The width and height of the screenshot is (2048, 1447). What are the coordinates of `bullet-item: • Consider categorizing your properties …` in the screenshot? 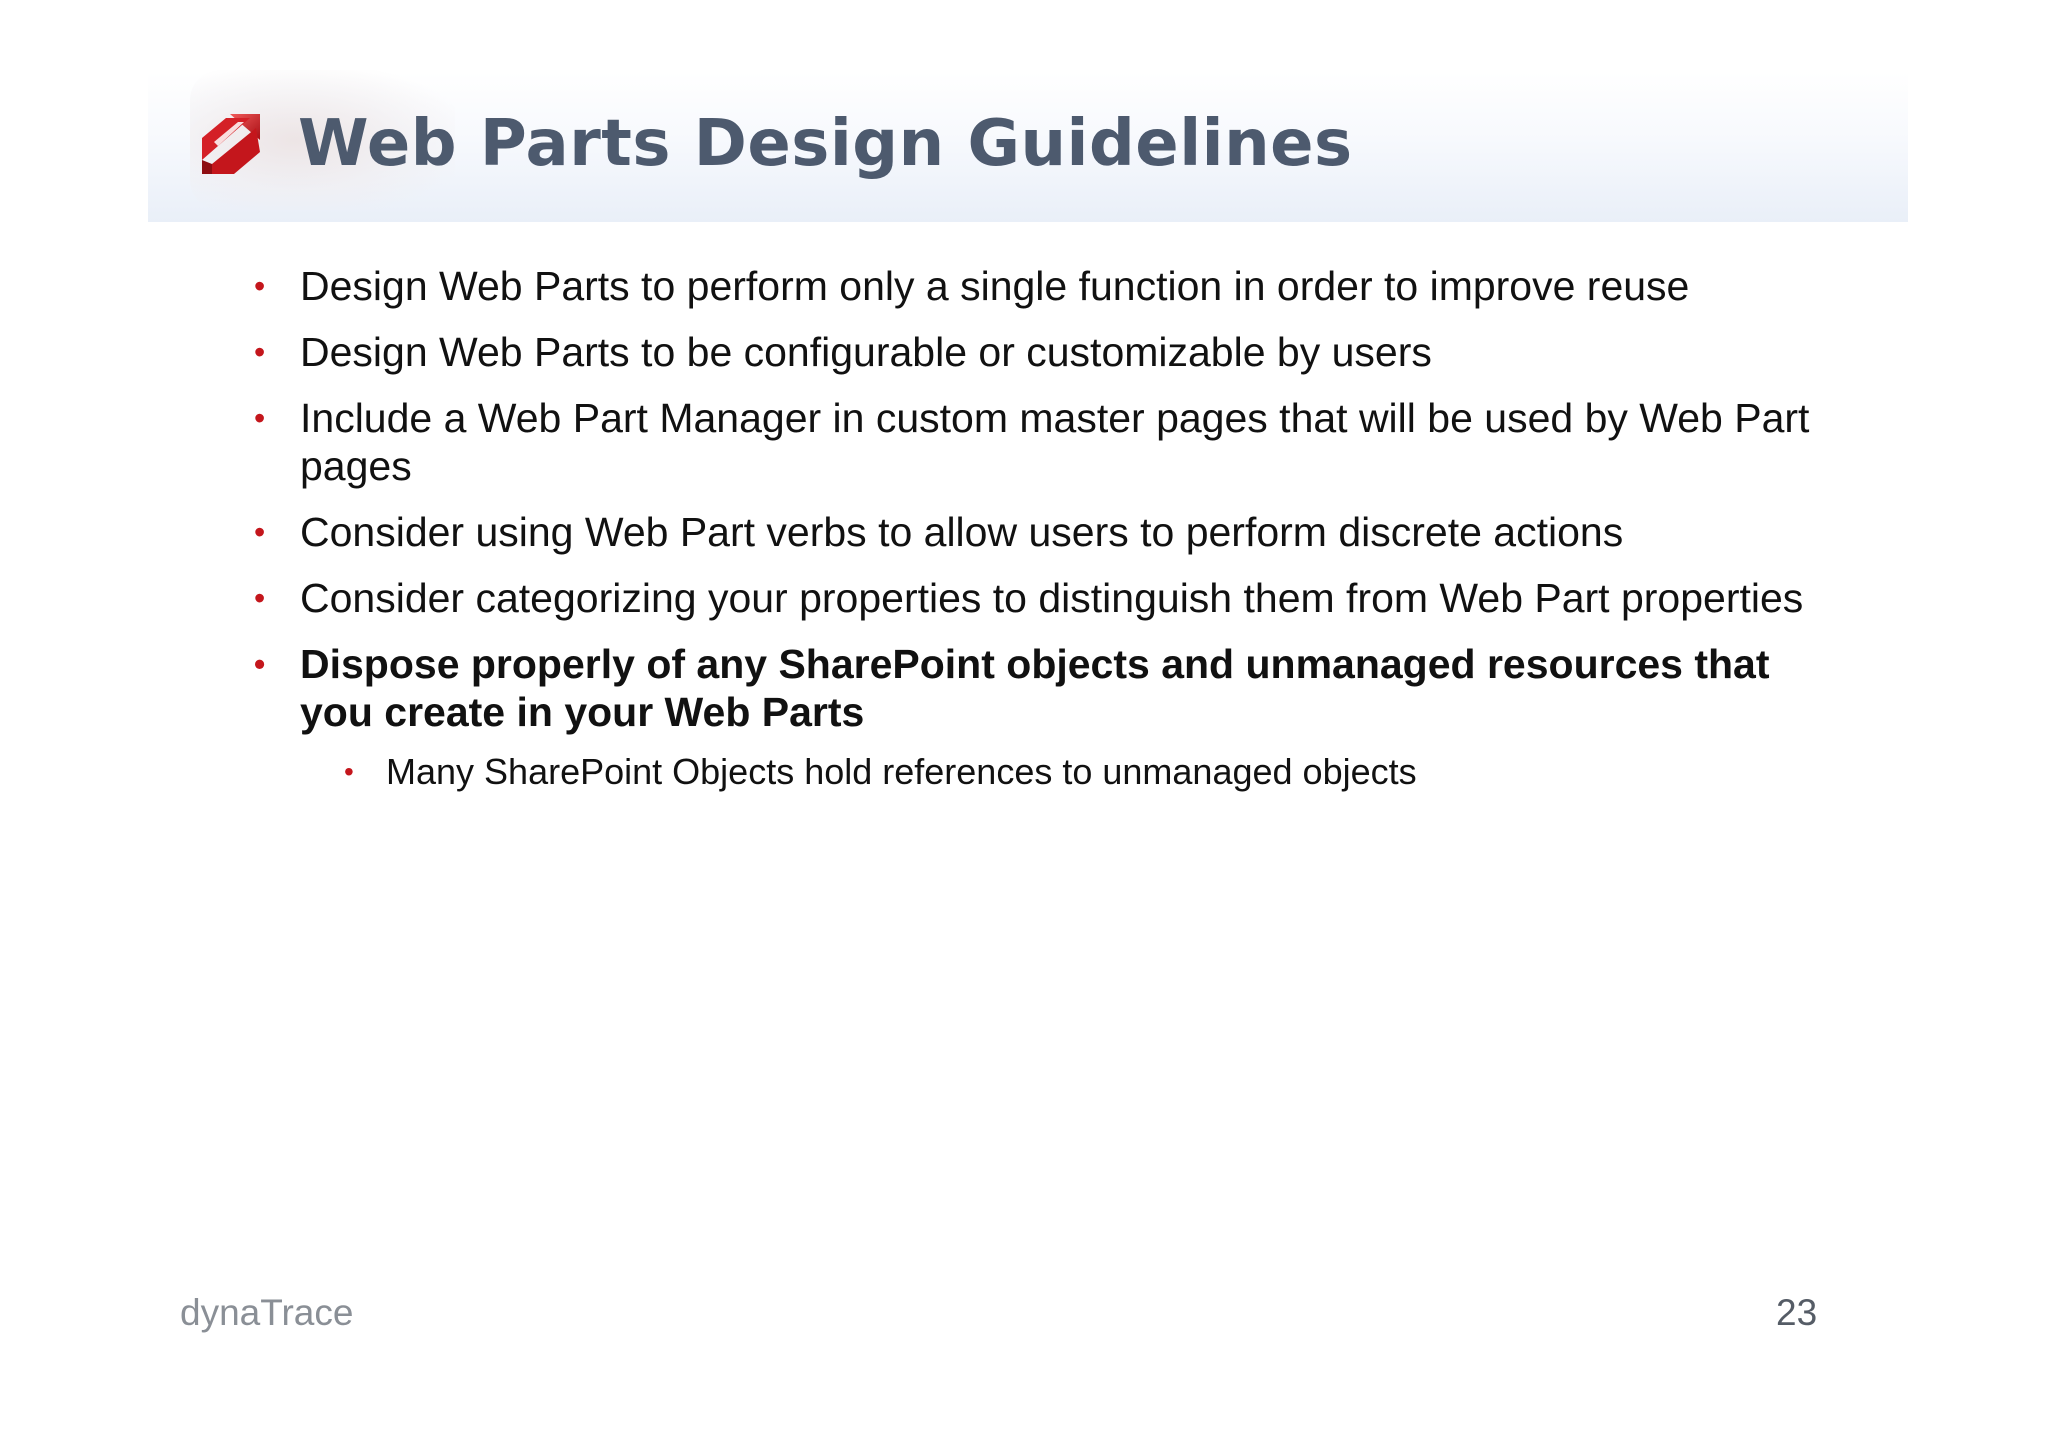 It's located at (1040, 598).